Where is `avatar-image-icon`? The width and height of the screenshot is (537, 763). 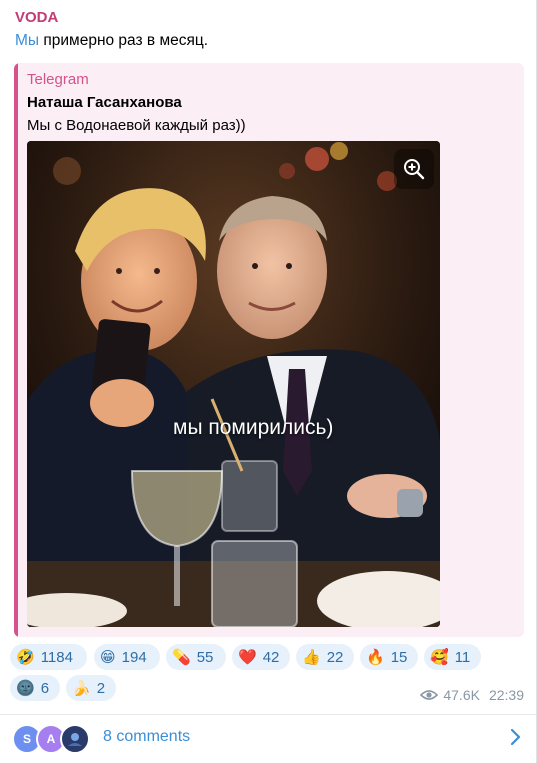 avatar-image-icon is located at coordinates (75, 739).